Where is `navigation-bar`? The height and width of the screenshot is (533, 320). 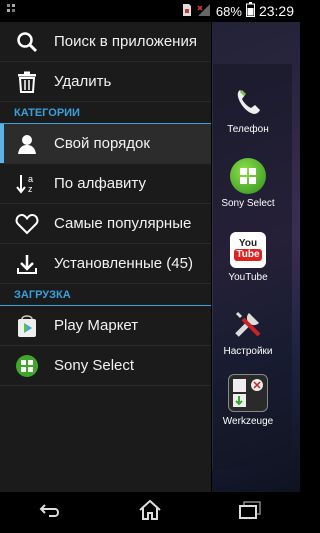
navigation-bar is located at coordinates (150, 512).